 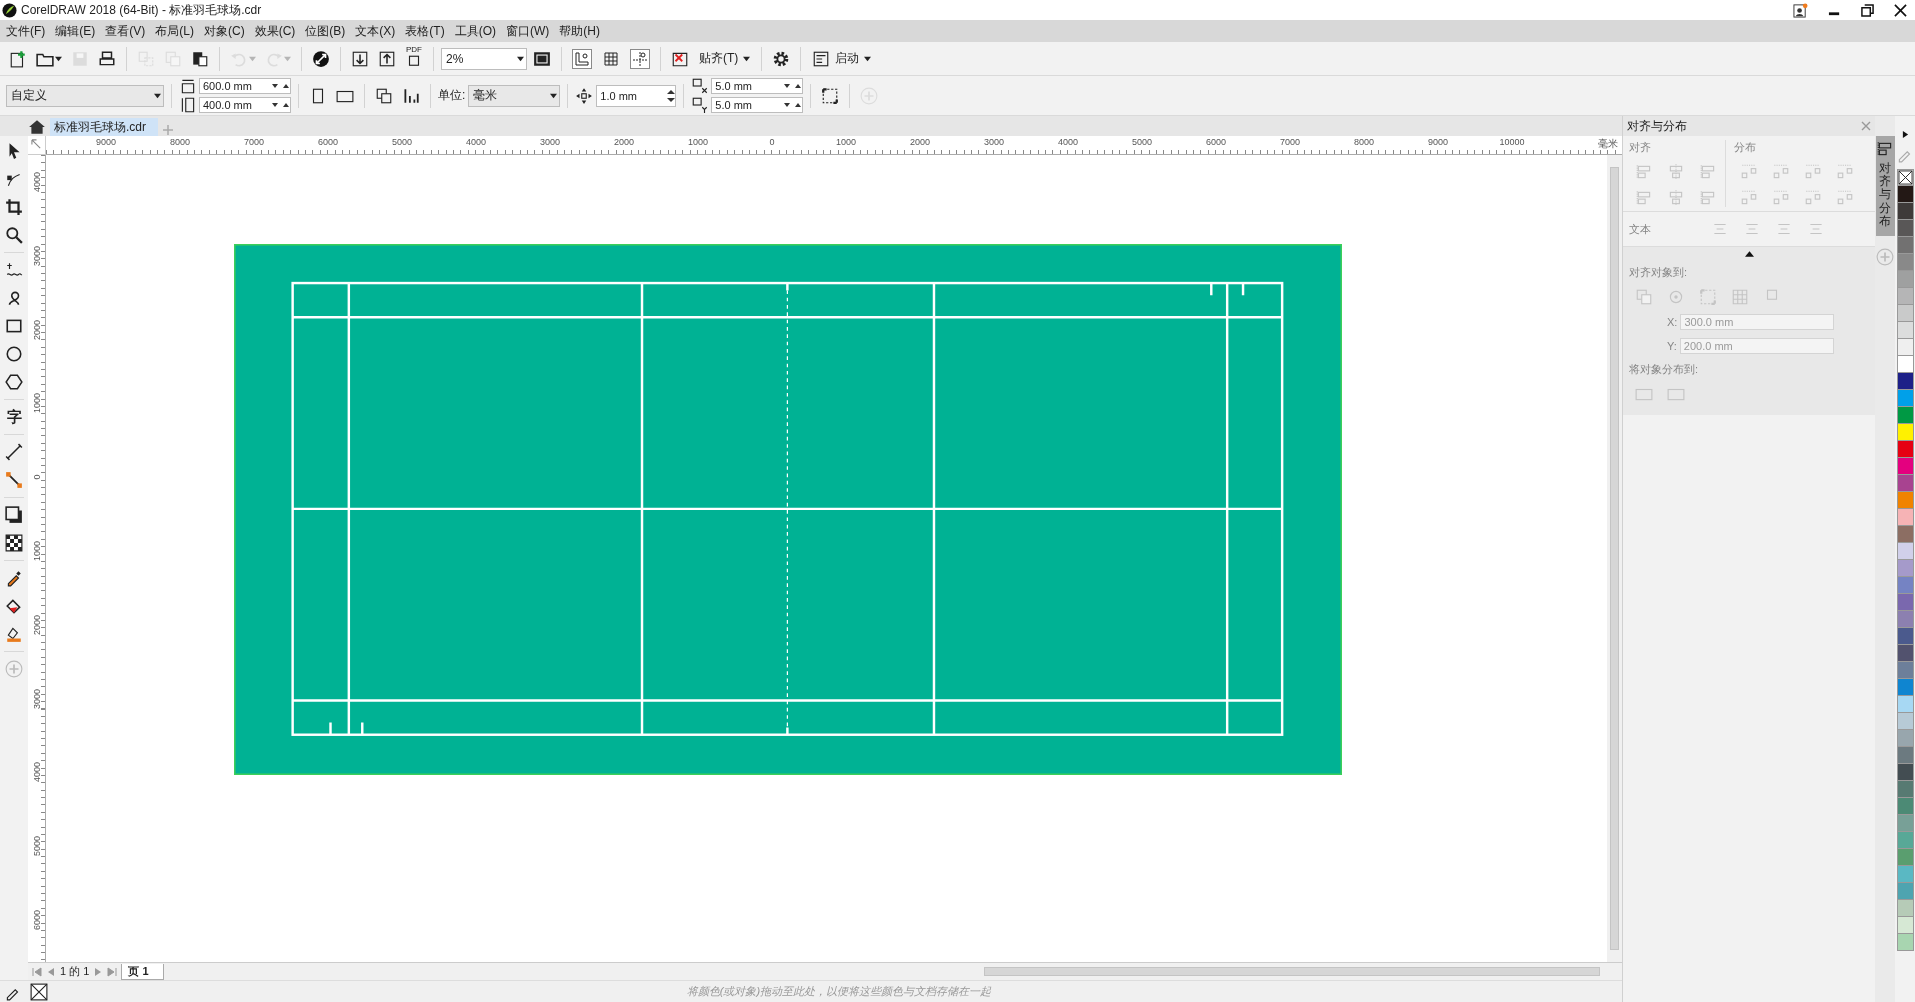 What do you see at coordinates (14, 326) in the screenshot?
I see `rectangle-tool-icon` at bounding box center [14, 326].